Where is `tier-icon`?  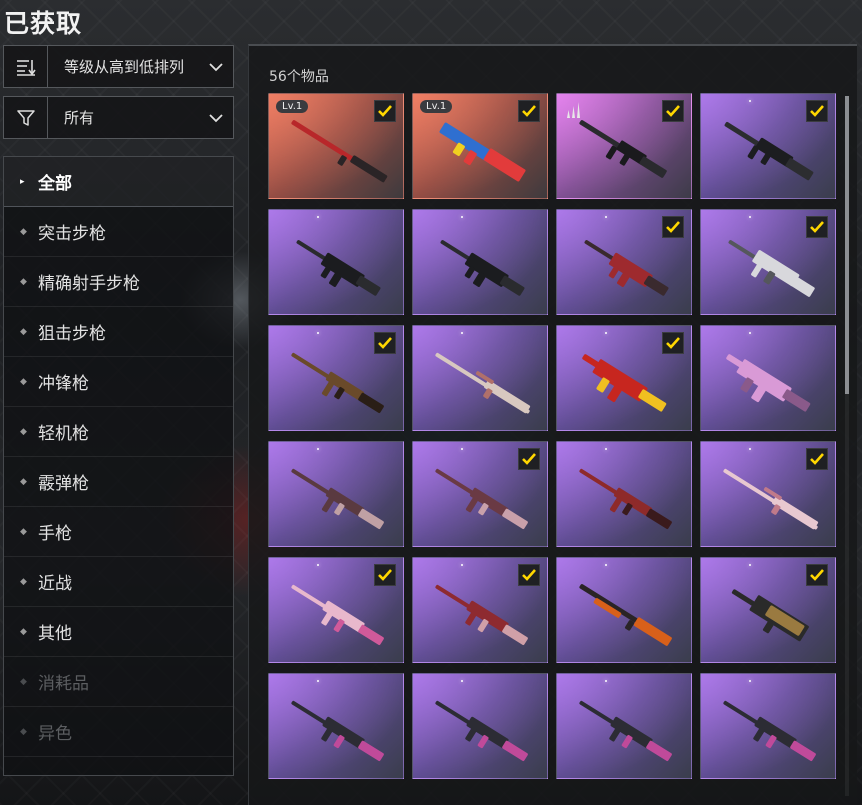 tier-icon is located at coordinates (573, 110).